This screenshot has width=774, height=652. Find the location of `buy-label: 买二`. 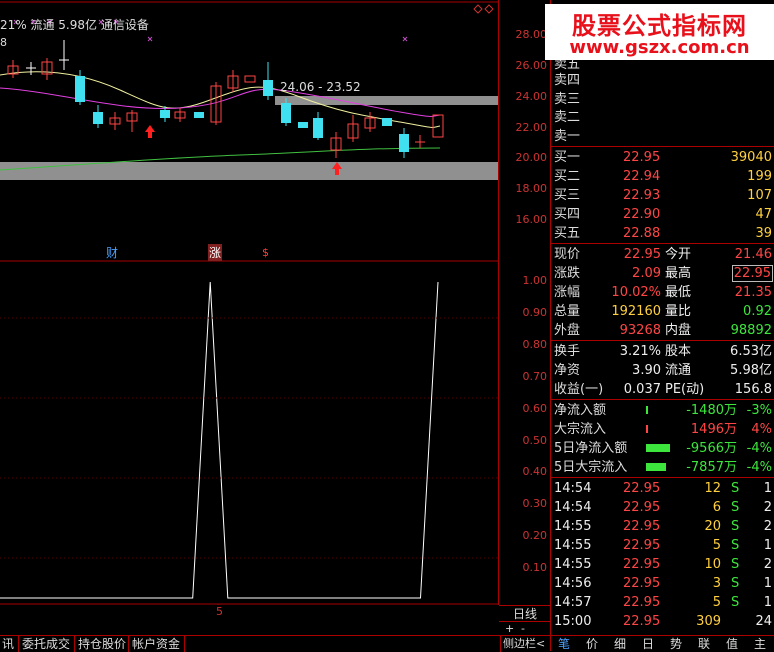

buy-label: 买二 is located at coordinates (567, 176).